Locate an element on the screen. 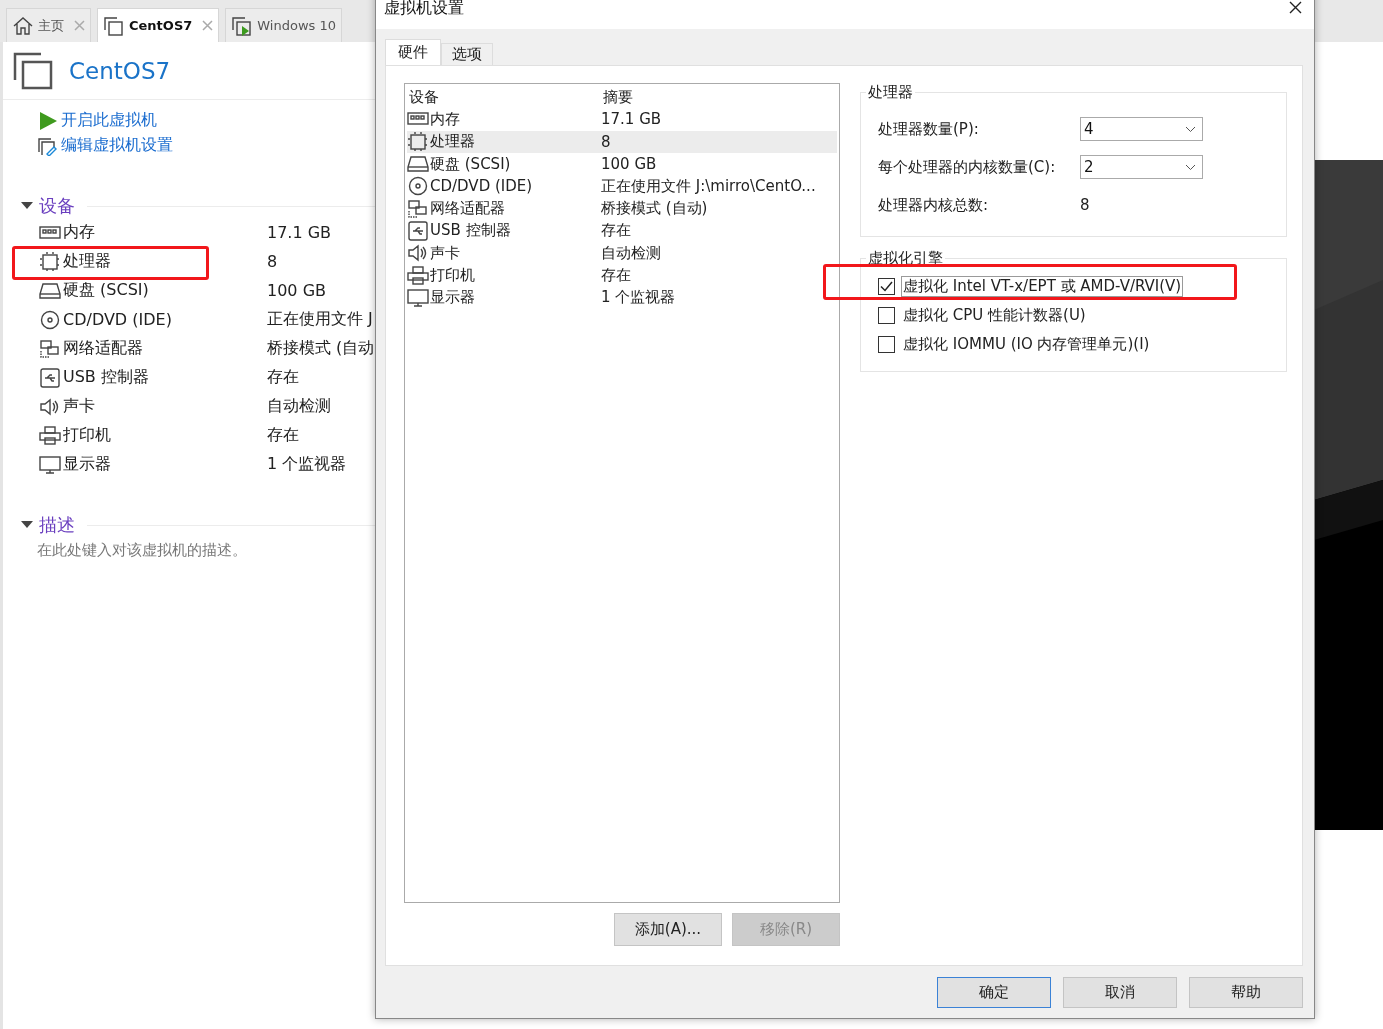  dialog-tab: 选项 is located at coordinates (467, 54).